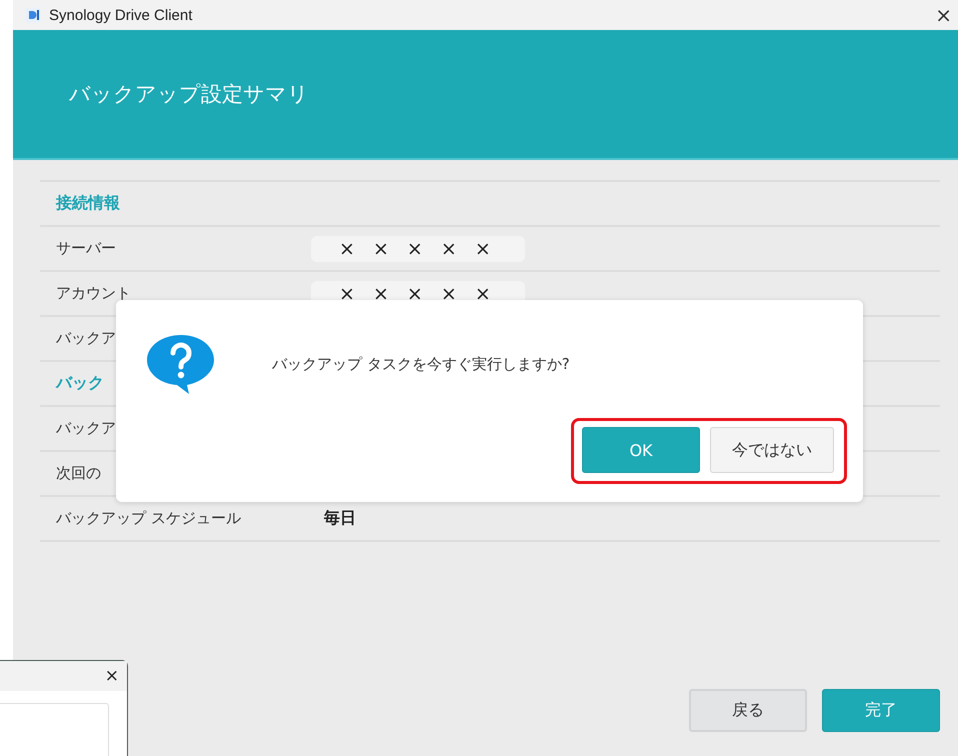 The image size is (958, 756). Describe the element at coordinates (149, 518) in the screenshot. I see `row-label: バックアップ スケジュール` at that location.